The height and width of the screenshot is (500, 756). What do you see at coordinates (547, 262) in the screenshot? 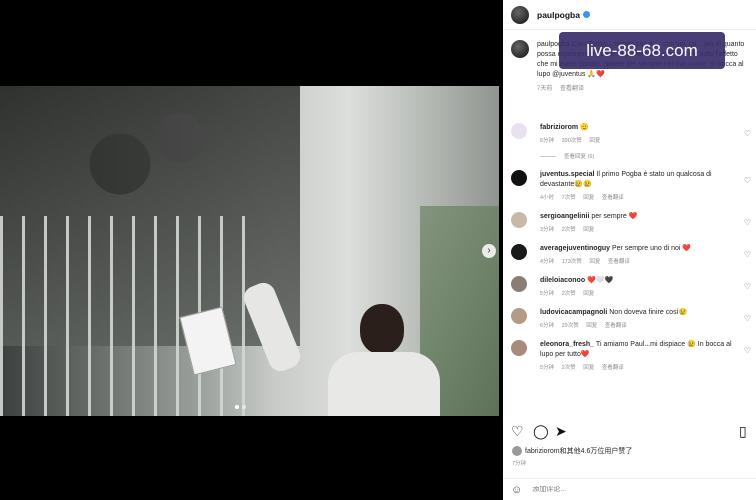
I see `comment-time: 4分钟` at bounding box center [547, 262].